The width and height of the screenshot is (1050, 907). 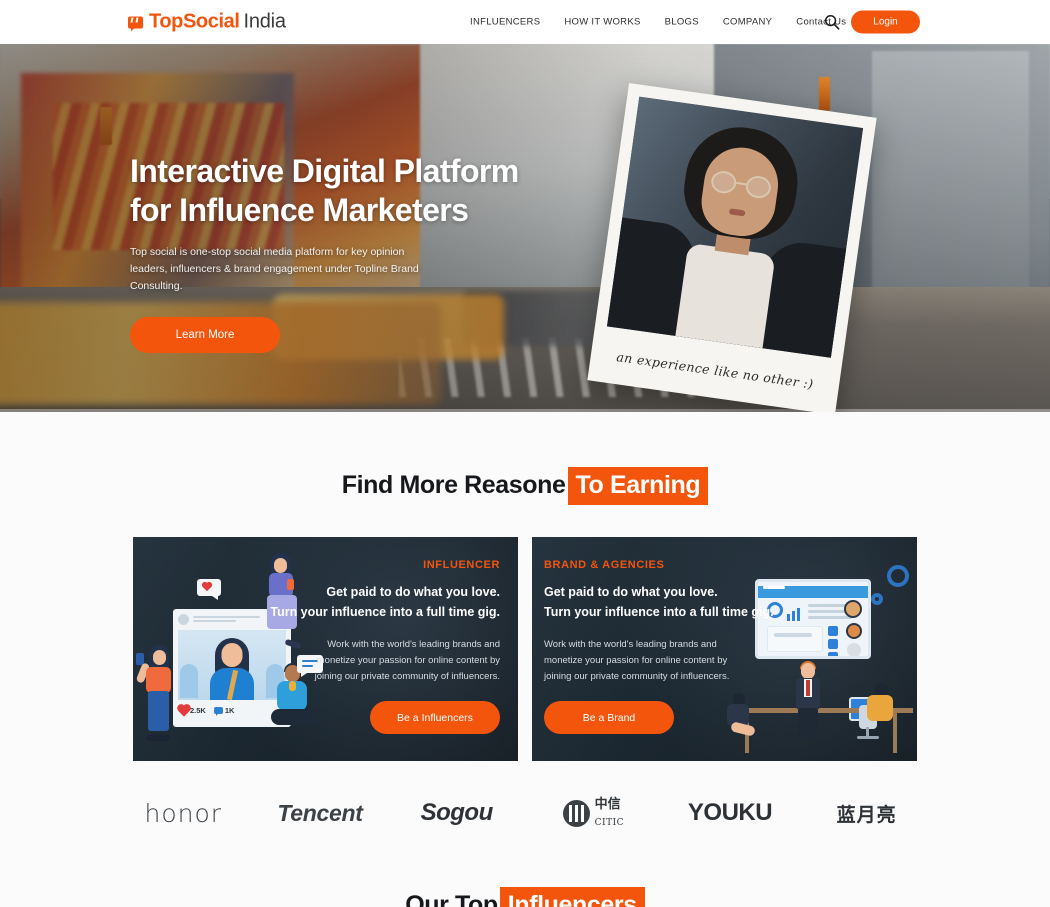 I want to click on brand-logo-sogou-text: Sogou, so click(x=457, y=812).